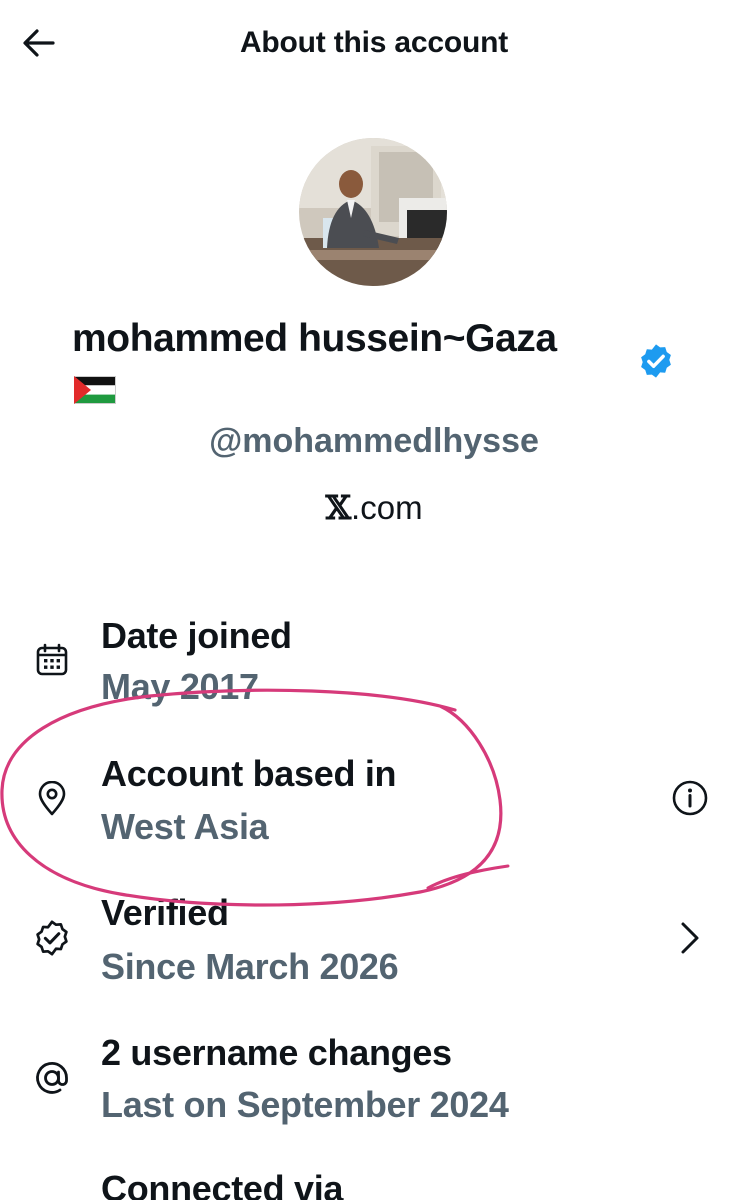 This screenshot has height=1200, width=748. I want to click on row-value: May 2017, so click(180, 686).